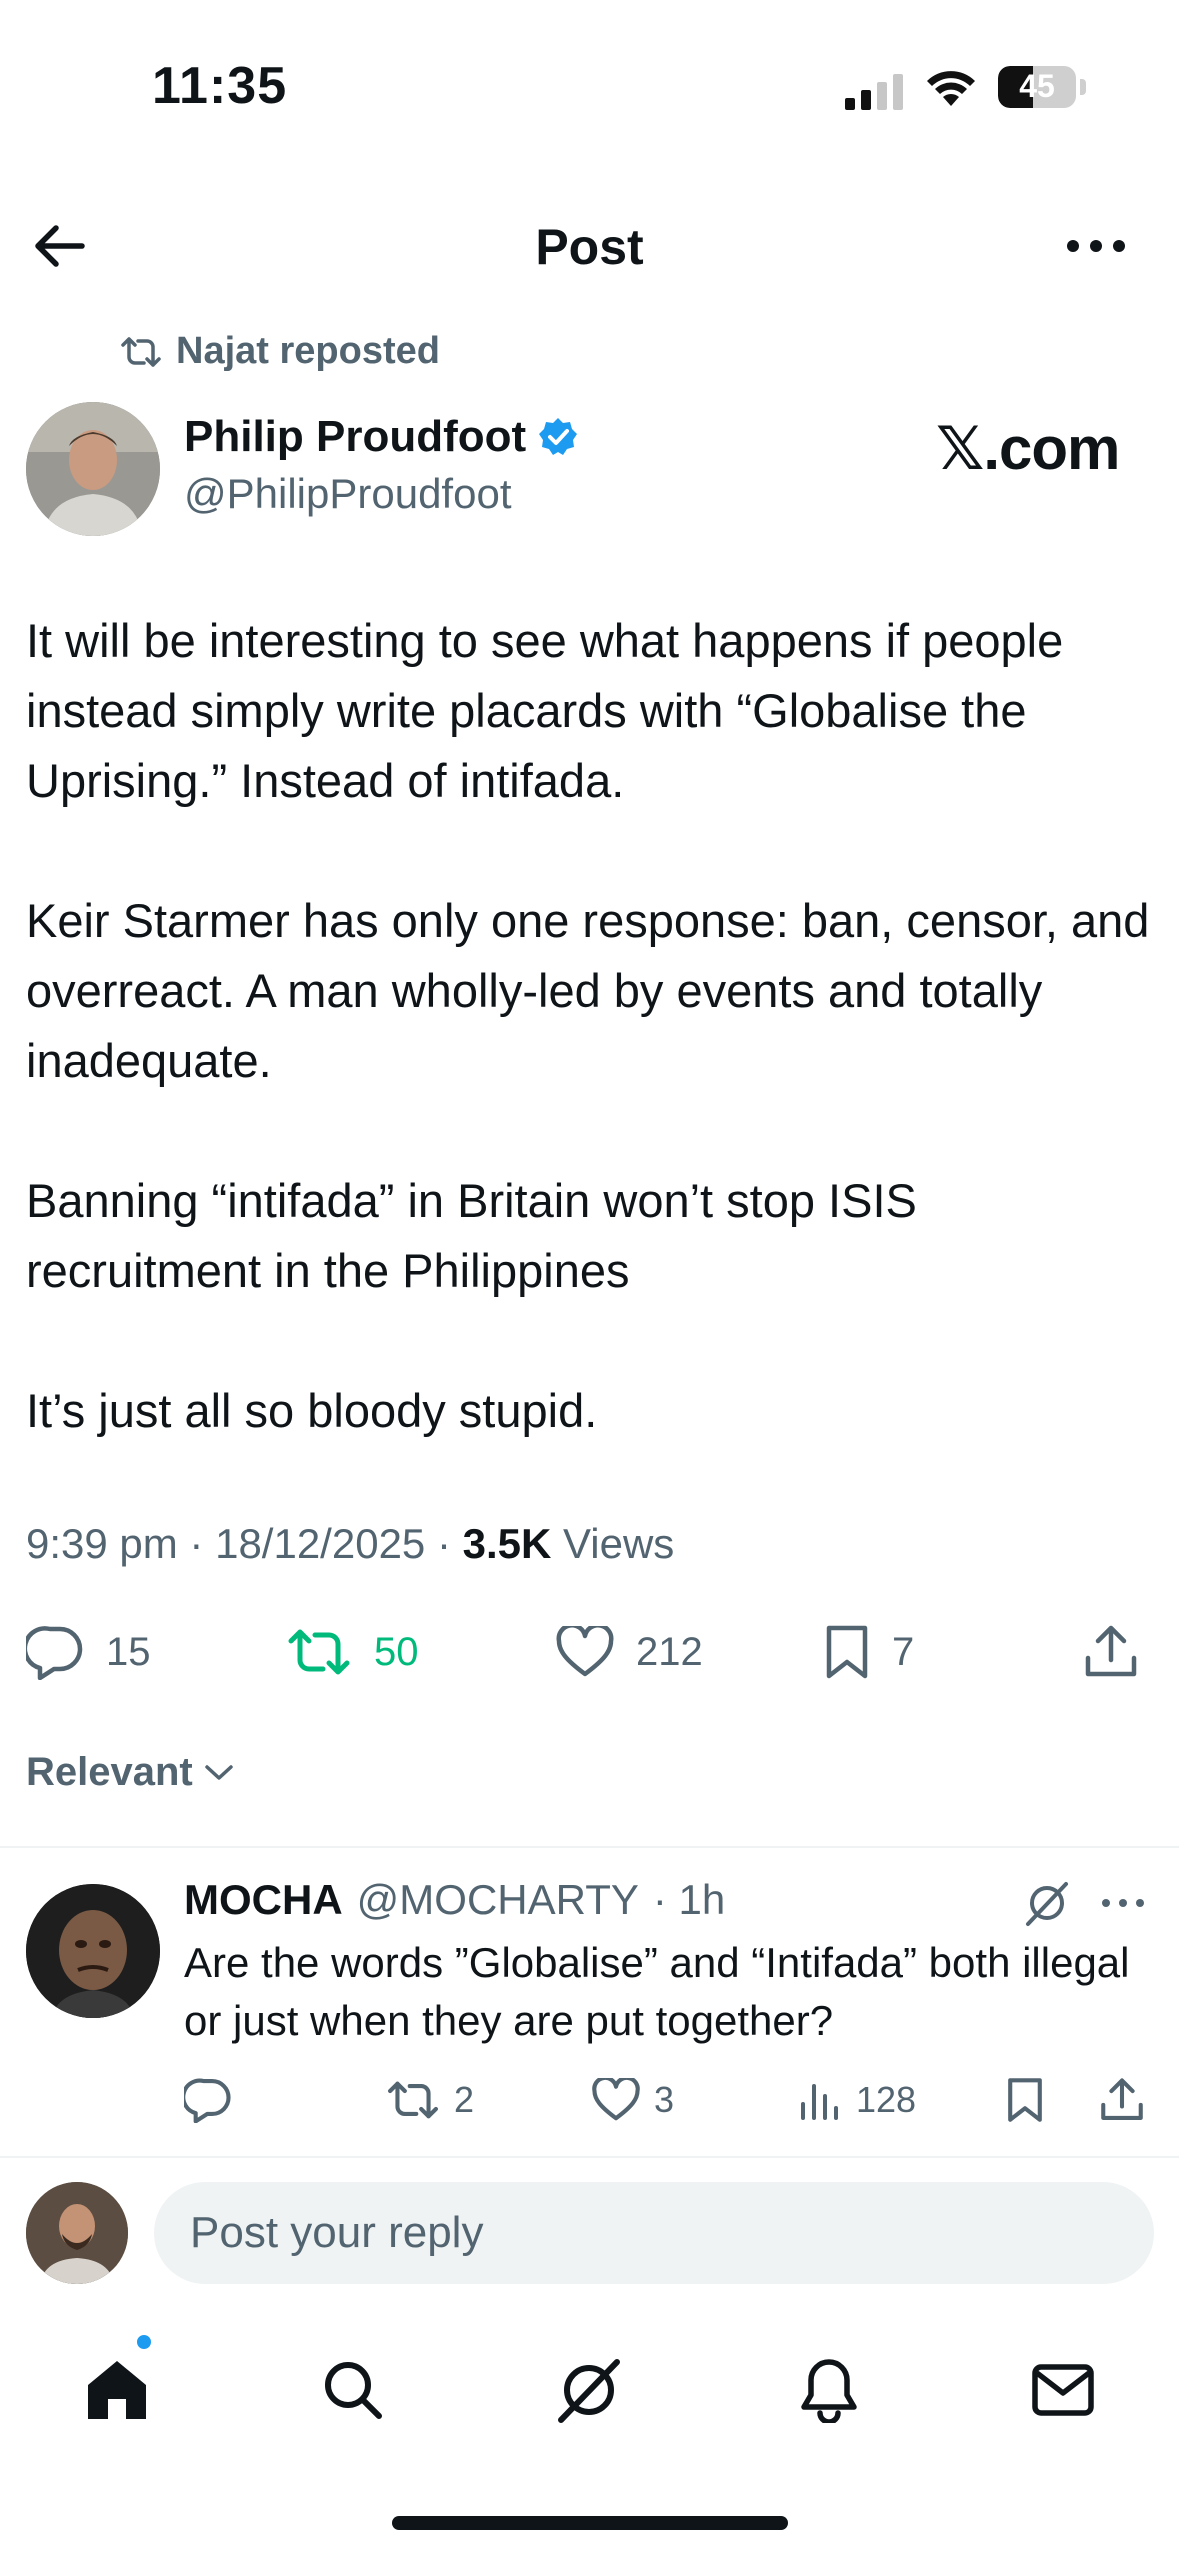 This screenshot has width=1179, height=2556. I want to click on bell-icon, so click(829, 2391).